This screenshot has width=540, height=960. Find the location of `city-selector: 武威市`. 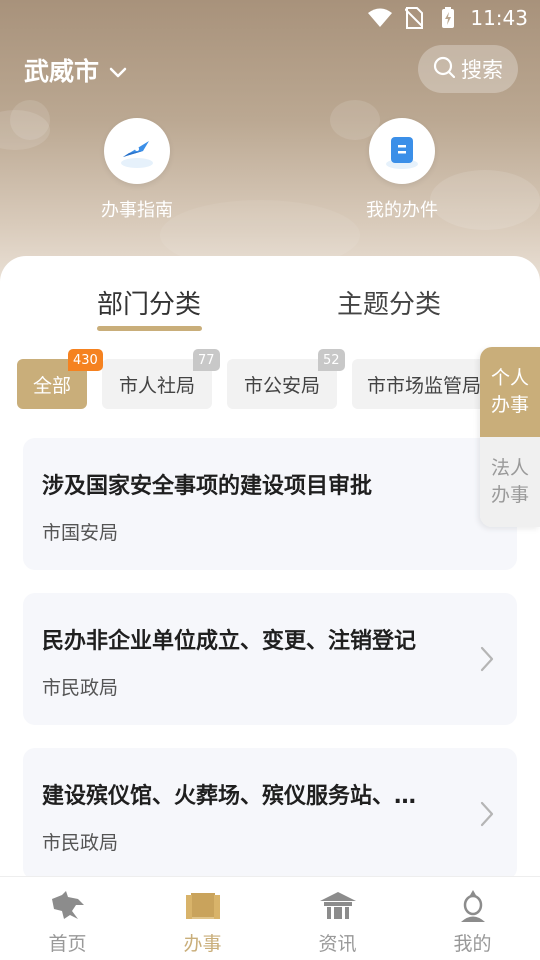

city-selector: 武威市 is located at coordinates (75, 70).